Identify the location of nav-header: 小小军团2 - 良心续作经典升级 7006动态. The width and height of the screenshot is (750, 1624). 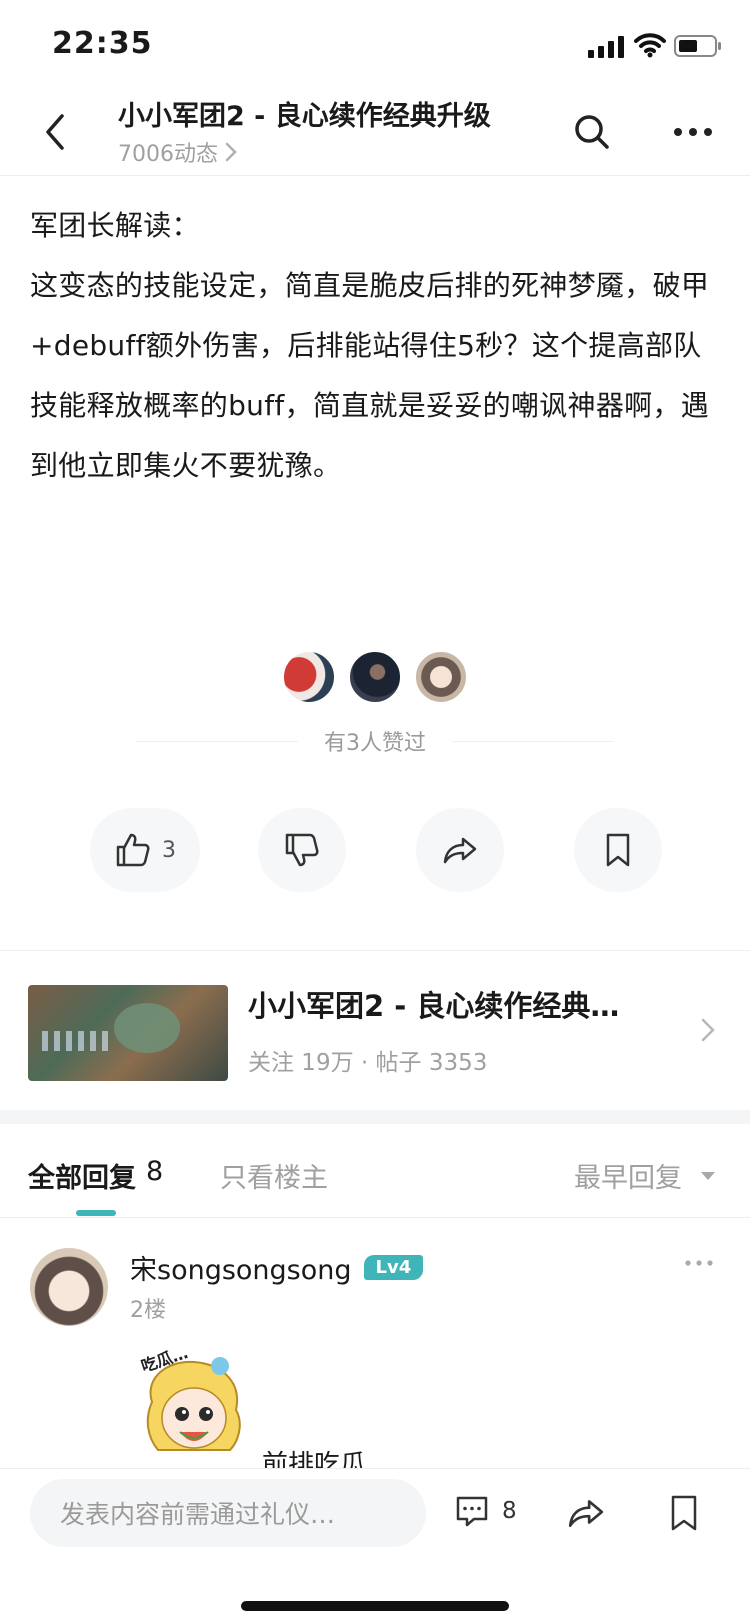
(375, 133).